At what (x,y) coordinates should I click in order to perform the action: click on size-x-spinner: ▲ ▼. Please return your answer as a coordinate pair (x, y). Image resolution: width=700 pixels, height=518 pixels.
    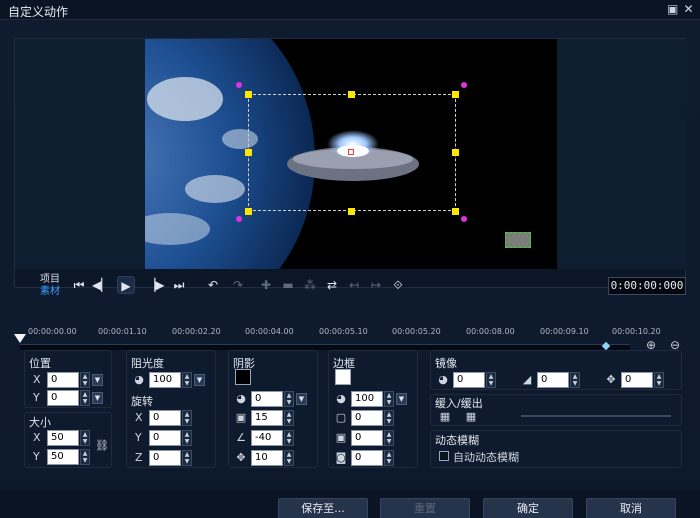
    Looking at the image, I should click on (85, 438).